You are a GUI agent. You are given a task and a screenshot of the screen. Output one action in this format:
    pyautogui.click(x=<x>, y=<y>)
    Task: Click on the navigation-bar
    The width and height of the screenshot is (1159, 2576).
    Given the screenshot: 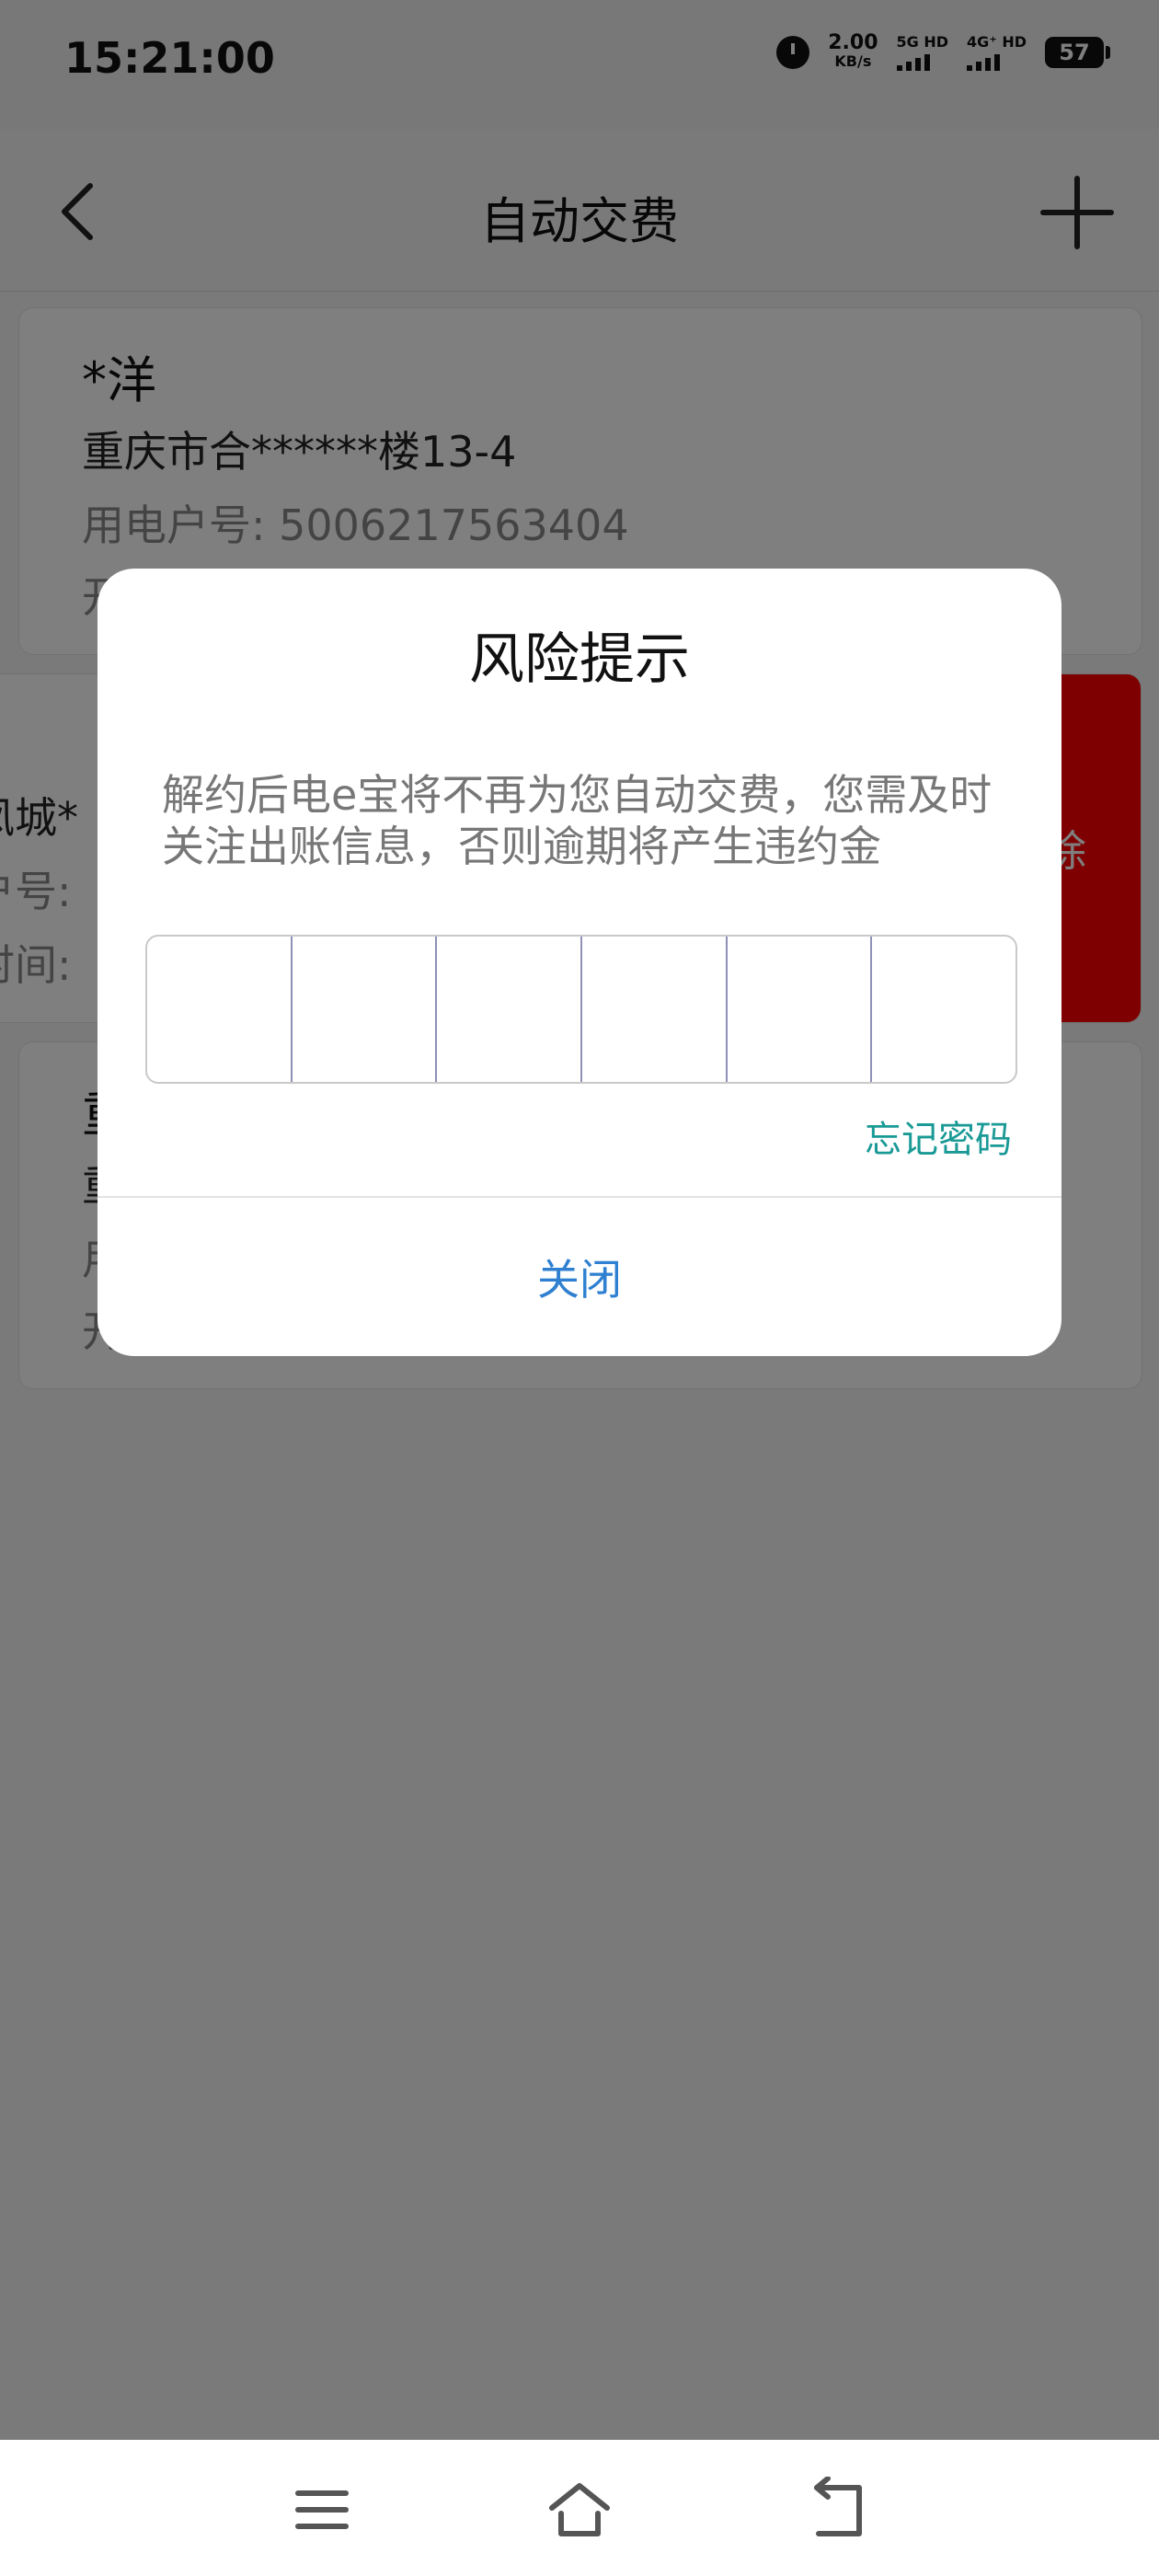 What is the action you would take?
    pyautogui.click(x=579, y=2508)
    